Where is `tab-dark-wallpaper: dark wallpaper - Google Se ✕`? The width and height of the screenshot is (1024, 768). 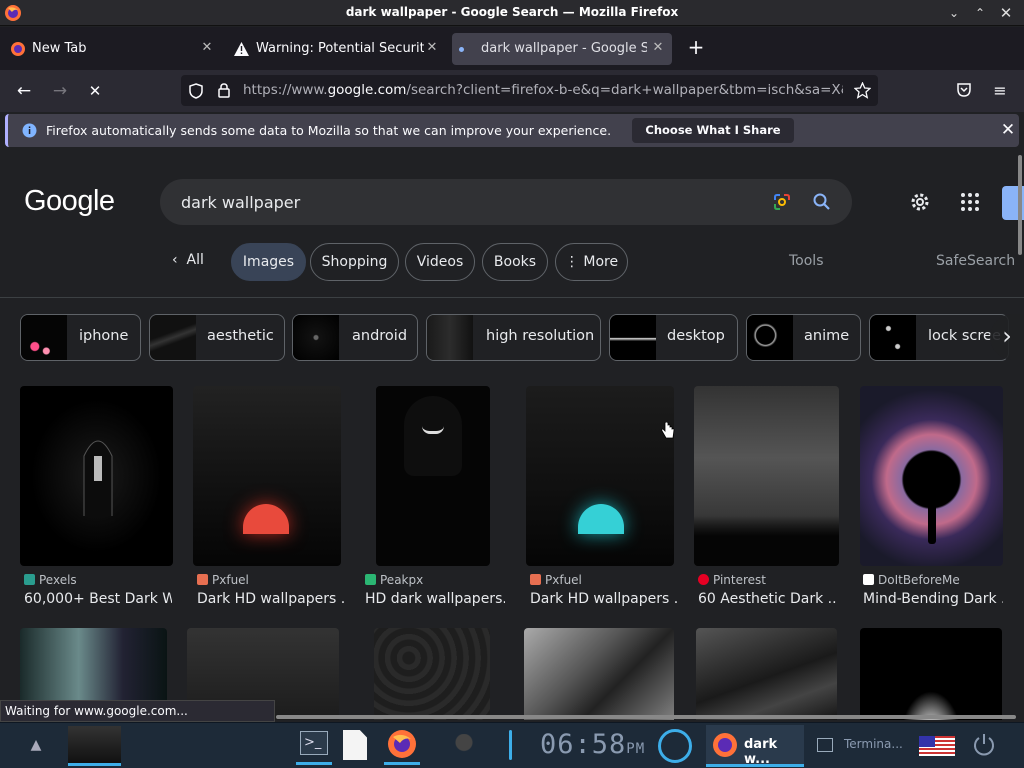
tab-dark-wallpaper: dark wallpaper - Google Se ✕ is located at coordinates (562, 49).